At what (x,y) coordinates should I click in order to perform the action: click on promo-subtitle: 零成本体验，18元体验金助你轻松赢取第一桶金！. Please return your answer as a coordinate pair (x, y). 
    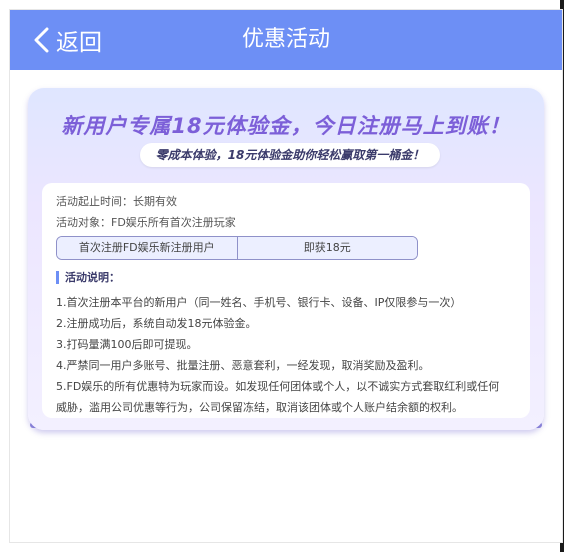
    Looking at the image, I should click on (290, 155).